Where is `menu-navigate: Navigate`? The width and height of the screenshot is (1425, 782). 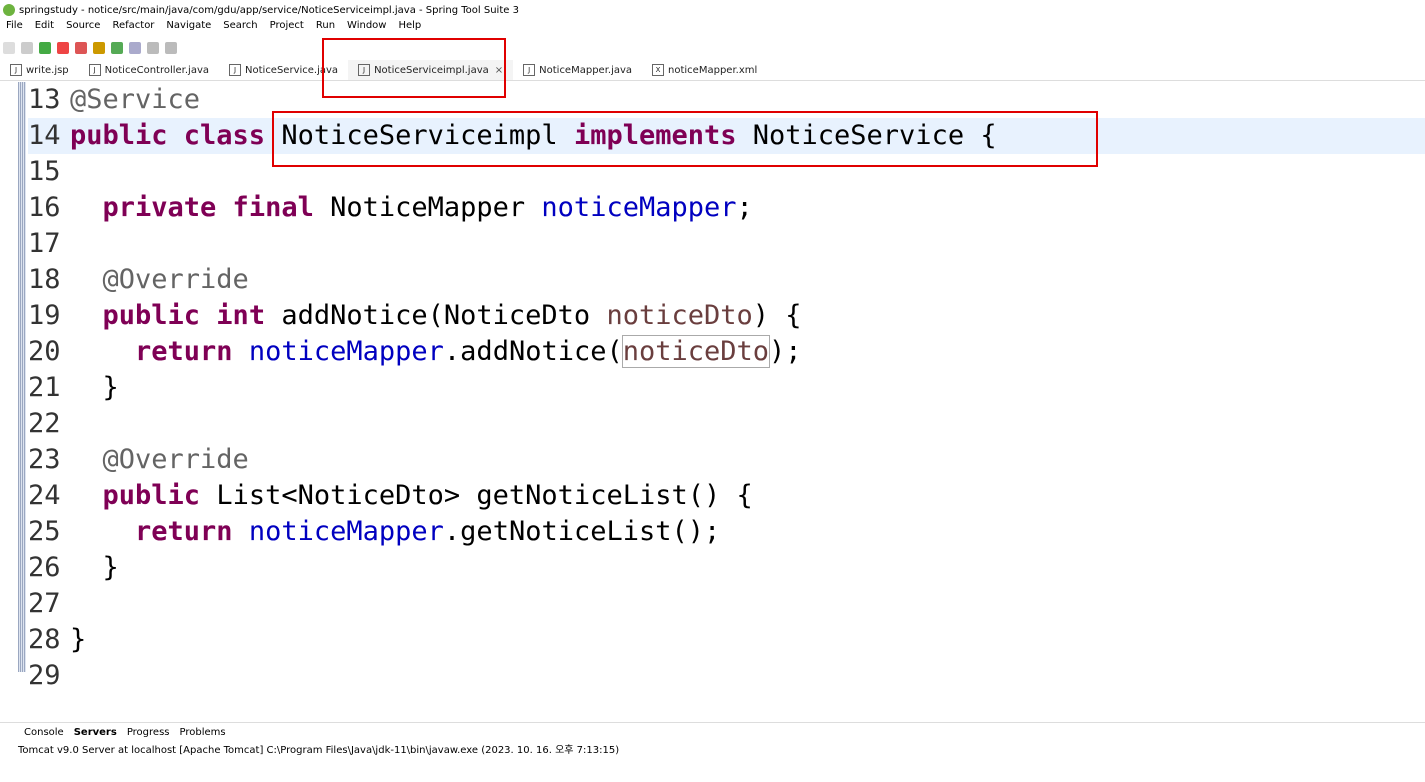 menu-navigate: Navigate is located at coordinates (188, 28).